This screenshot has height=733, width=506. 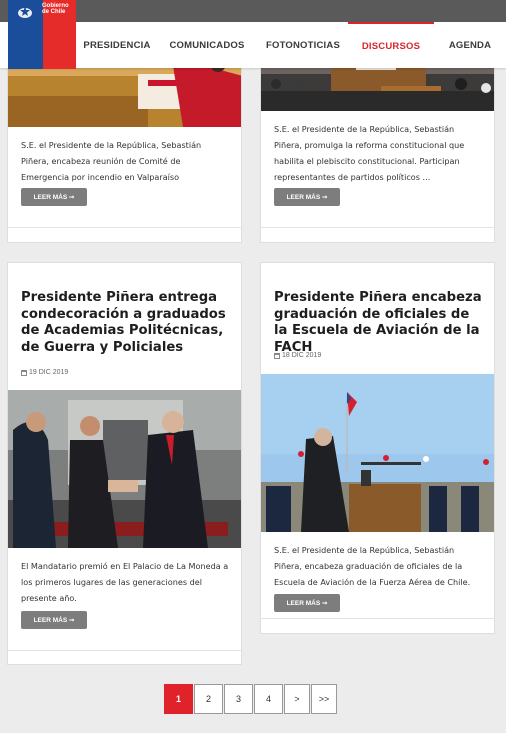 I want to click on last-page-button: >>, so click(x=324, y=699).